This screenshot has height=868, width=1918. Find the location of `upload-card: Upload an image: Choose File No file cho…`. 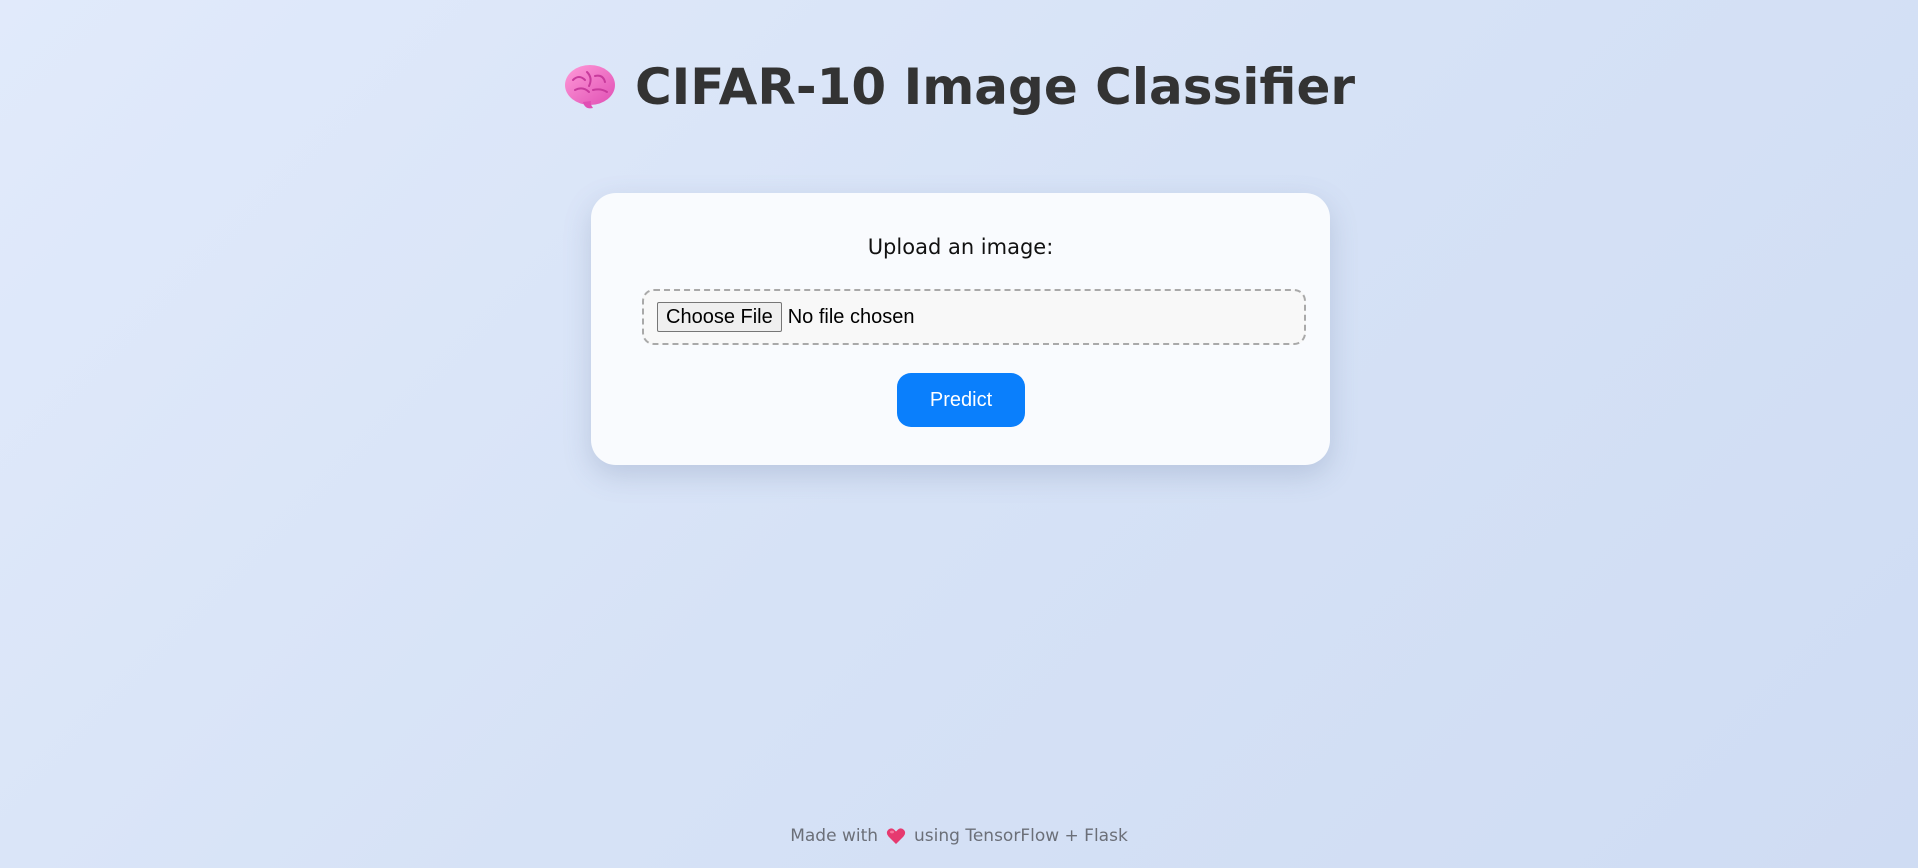

upload-card: Upload an image: Choose File No file cho… is located at coordinates (960, 329).